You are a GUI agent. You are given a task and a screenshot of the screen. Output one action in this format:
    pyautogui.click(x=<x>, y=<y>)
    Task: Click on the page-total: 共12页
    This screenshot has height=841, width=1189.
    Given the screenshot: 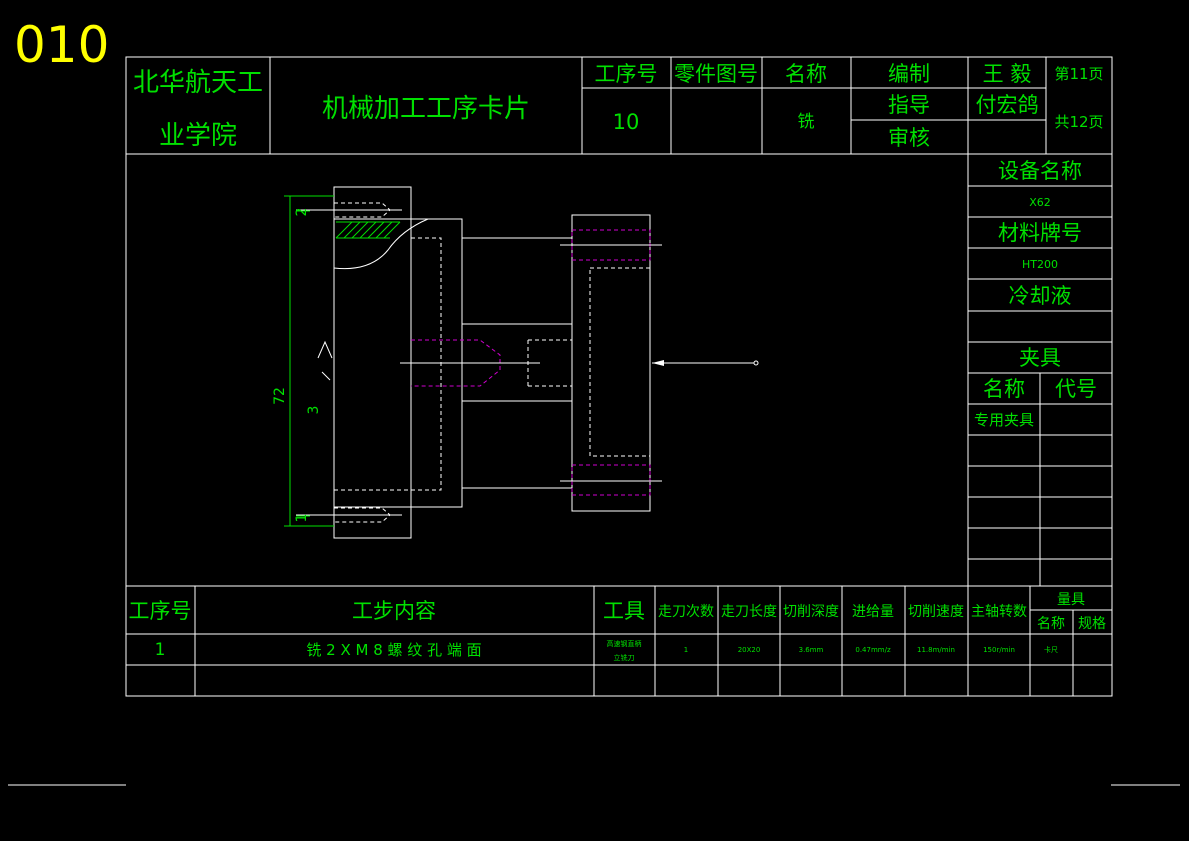 What is the action you would take?
    pyautogui.click(x=1078, y=122)
    